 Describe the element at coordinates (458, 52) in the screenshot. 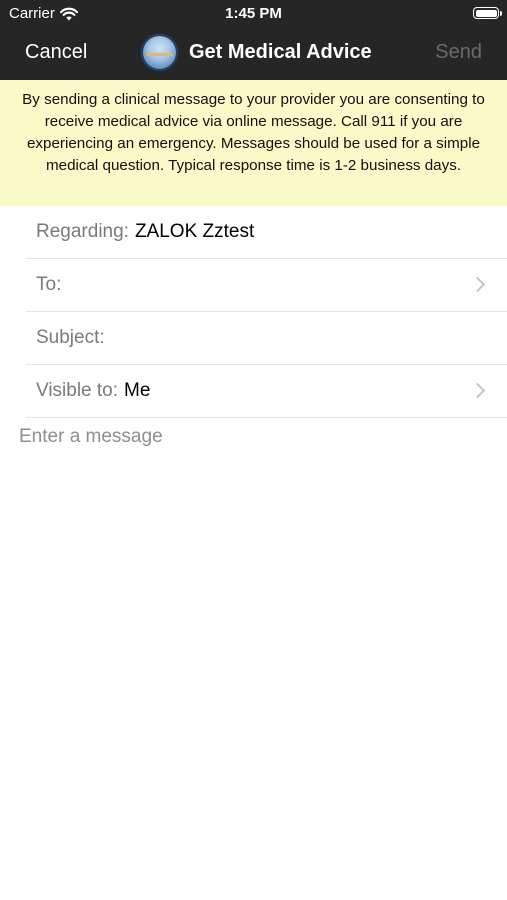

I see `send-button: Send` at that location.